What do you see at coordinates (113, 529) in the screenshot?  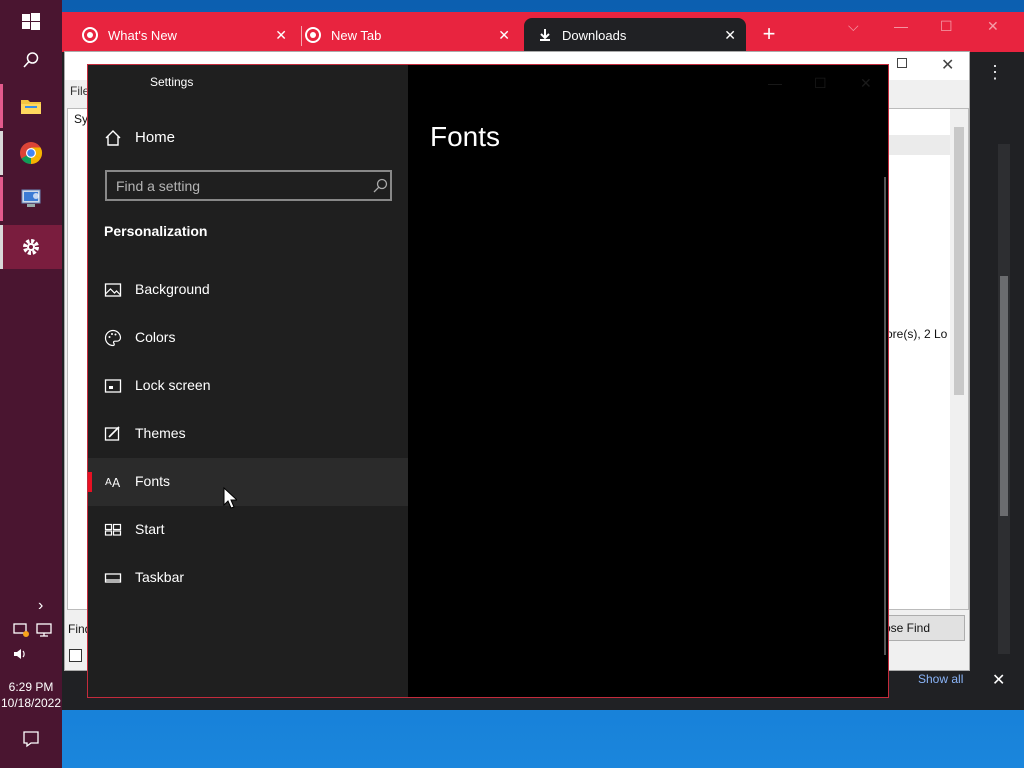 I see `start-icon` at bounding box center [113, 529].